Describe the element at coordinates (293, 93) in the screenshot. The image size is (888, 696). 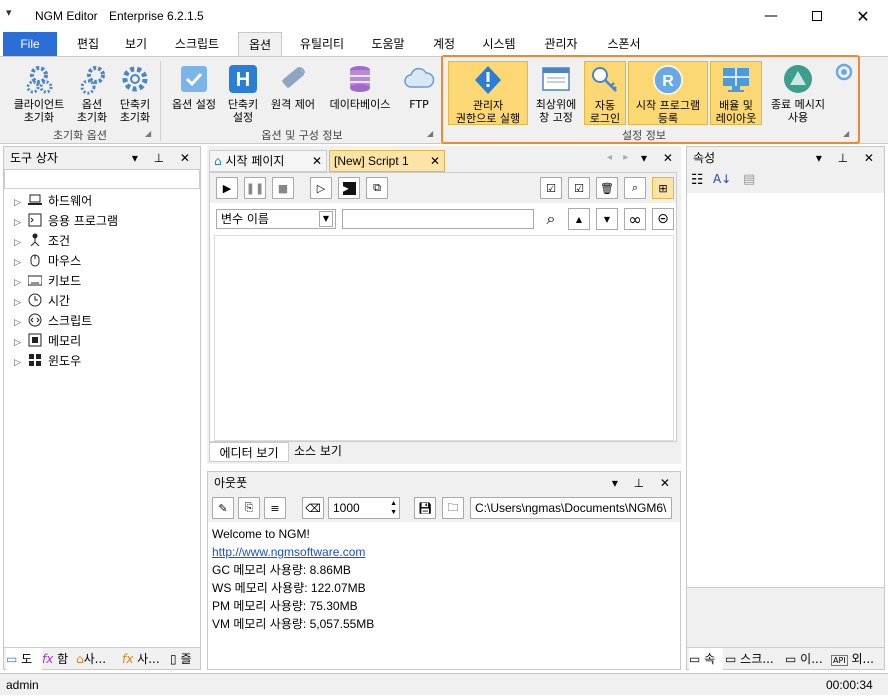
I see `remote-control-button: 원격 제어` at that location.